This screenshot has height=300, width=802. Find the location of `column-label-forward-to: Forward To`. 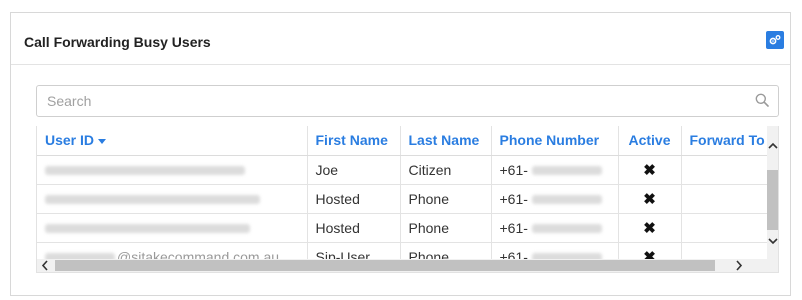

column-label-forward-to: Forward To is located at coordinates (727, 140).